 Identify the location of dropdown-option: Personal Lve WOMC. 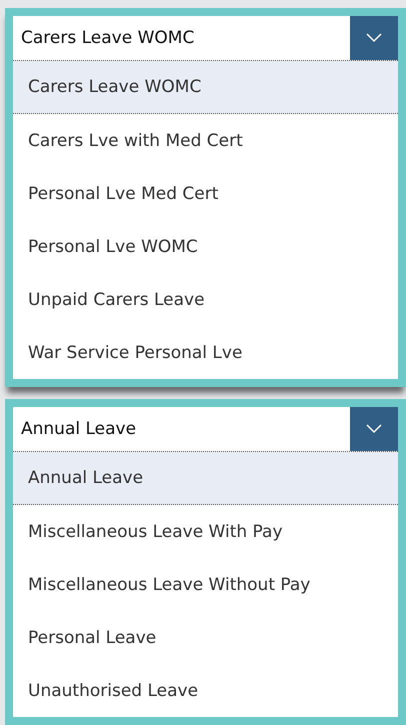
(205, 246).